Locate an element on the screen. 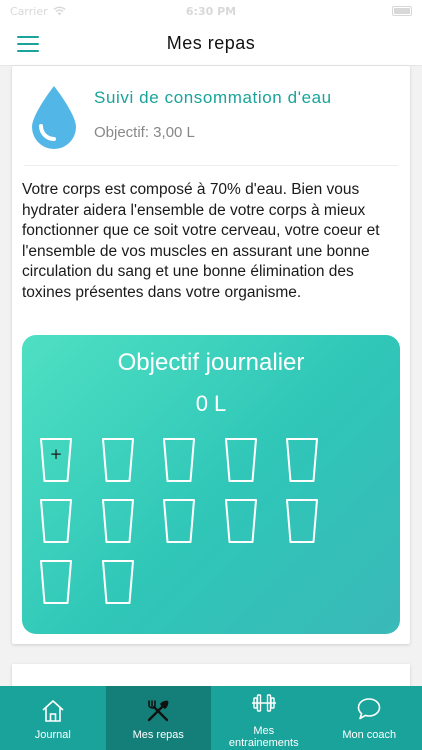 Image resolution: width=422 pixels, height=750 pixels. home-icon is located at coordinates (53, 711).